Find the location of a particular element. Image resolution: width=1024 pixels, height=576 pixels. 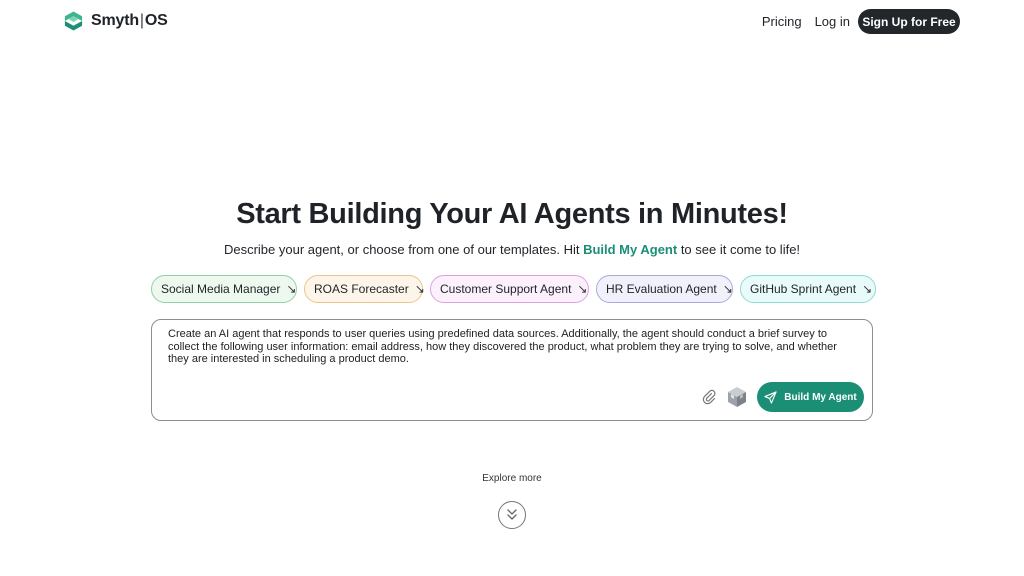

paperclip-icon is located at coordinates (709, 397).